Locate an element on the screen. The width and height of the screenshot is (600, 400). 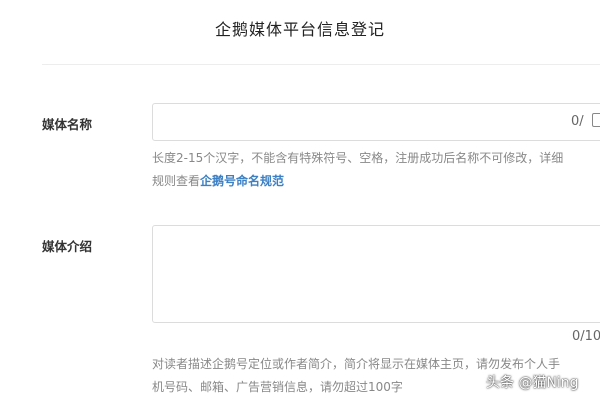
header-divider is located at coordinates (321, 64).